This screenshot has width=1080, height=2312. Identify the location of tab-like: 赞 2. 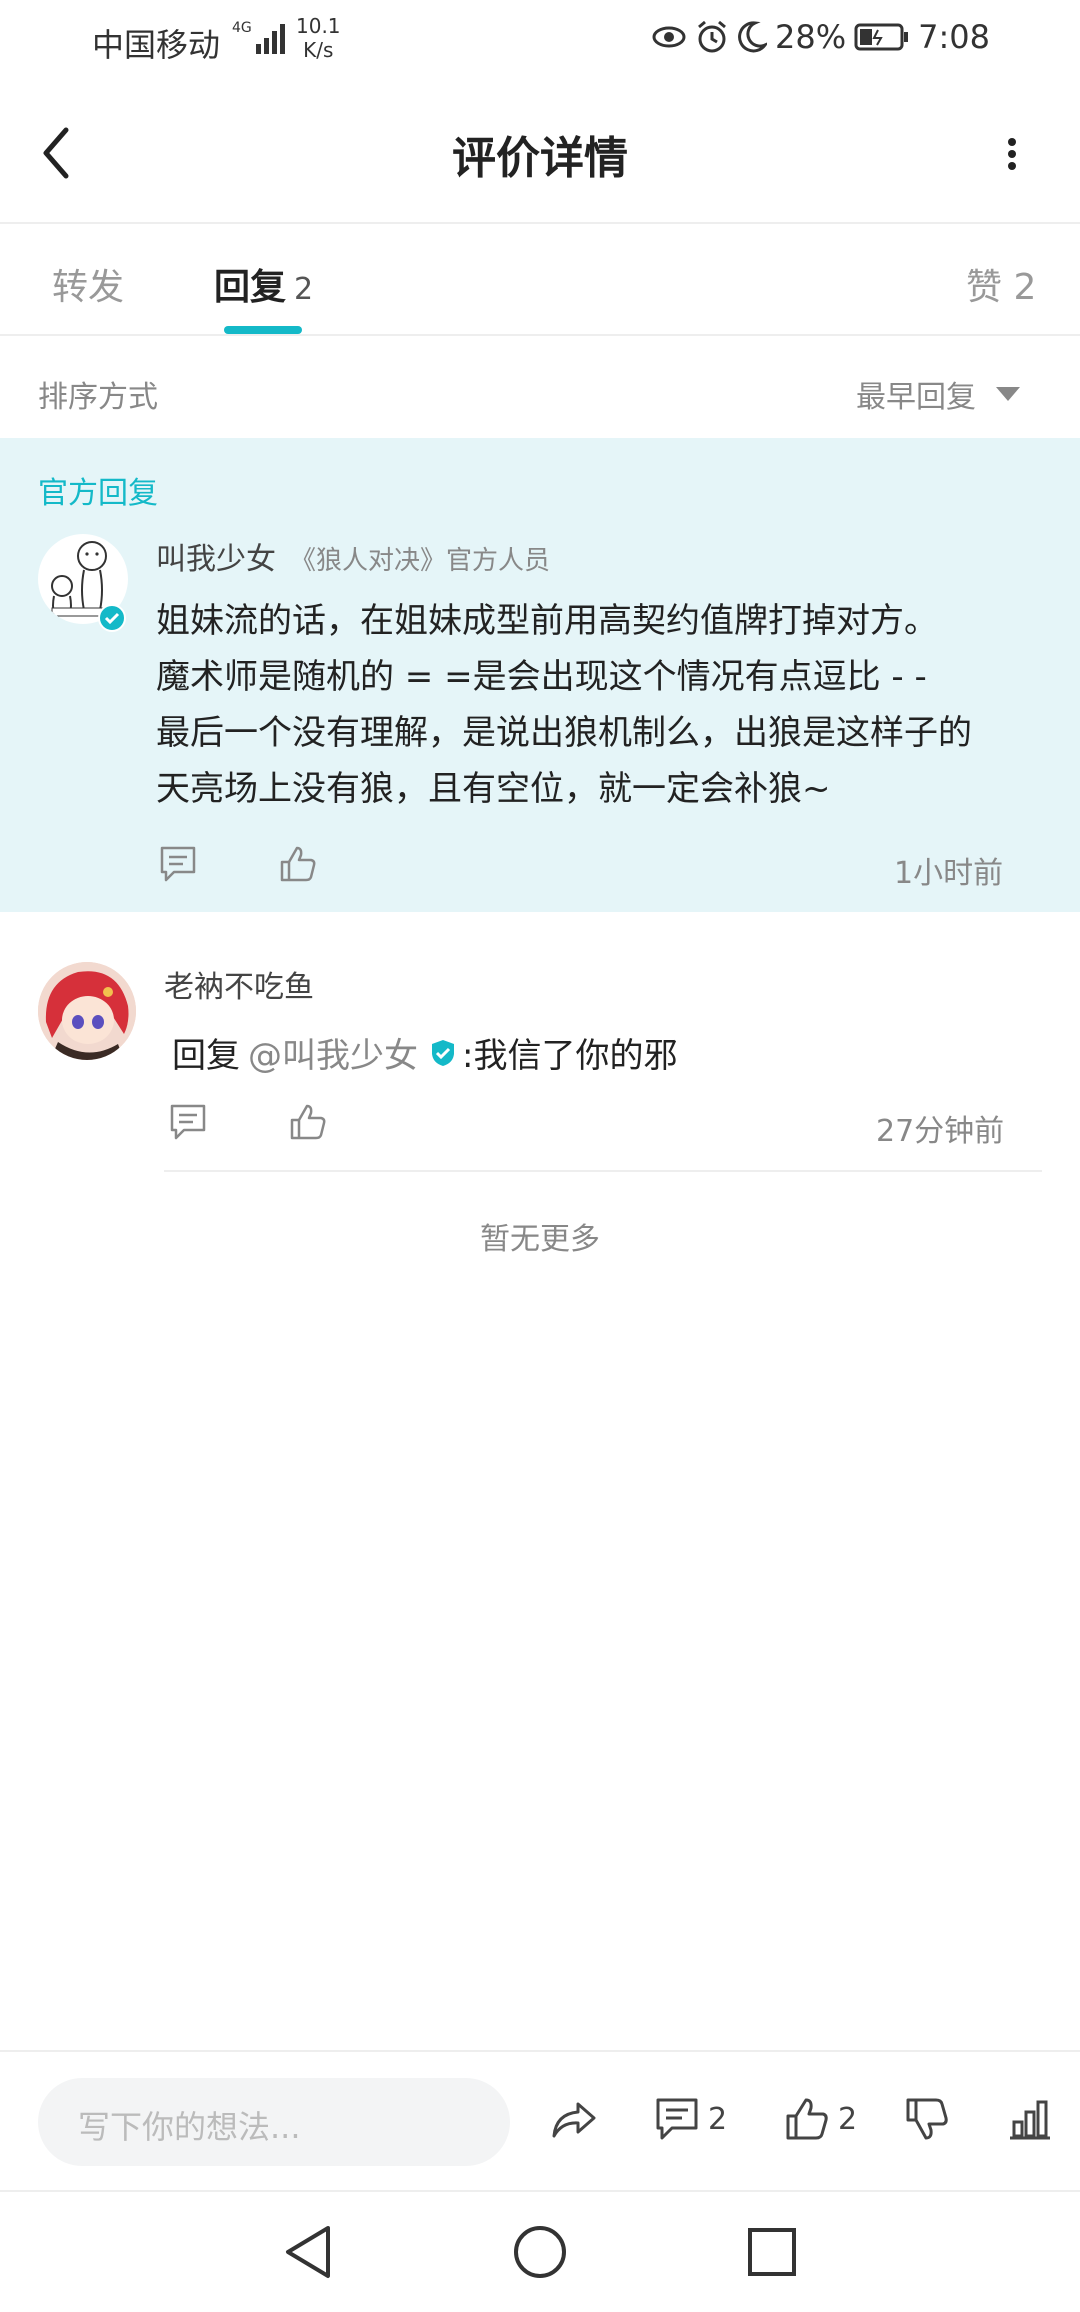
(1001, 284).